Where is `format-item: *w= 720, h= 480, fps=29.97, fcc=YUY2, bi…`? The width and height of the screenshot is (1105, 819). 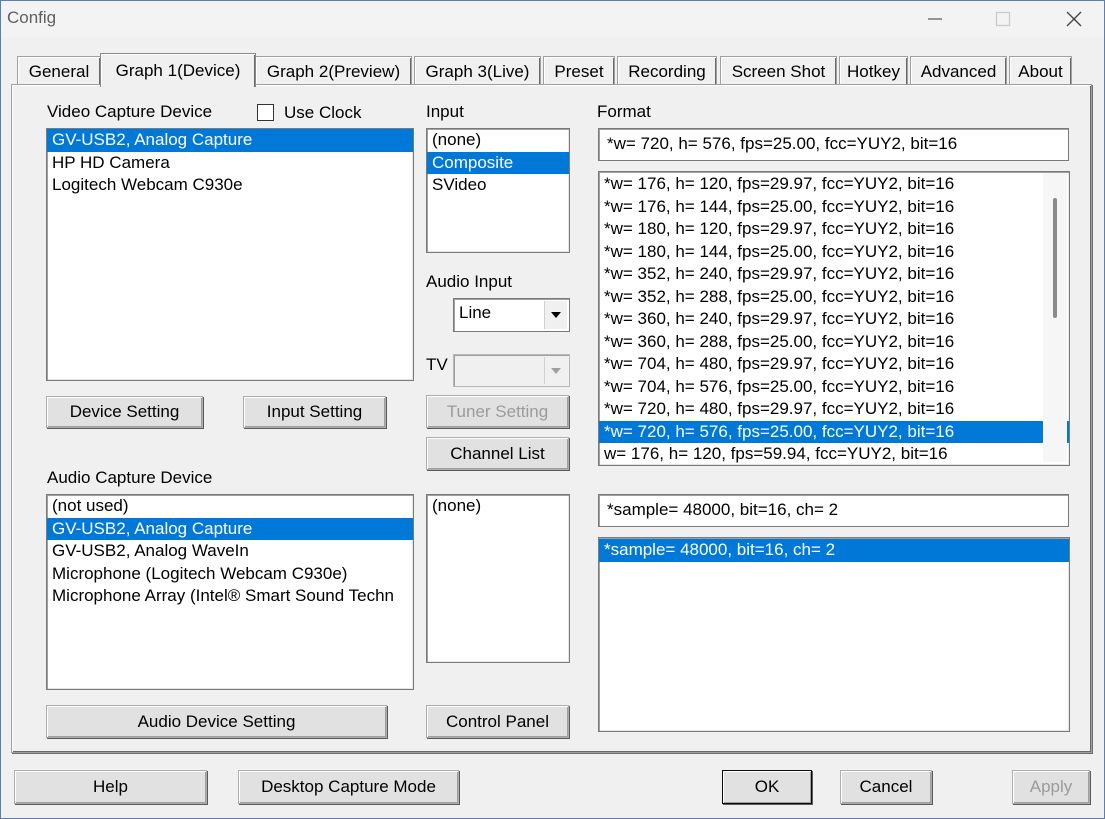
format-item: *w= 720, h= 480, fps=29.97, fcc=YUY2, bi… is located at coordinates (834, 409).